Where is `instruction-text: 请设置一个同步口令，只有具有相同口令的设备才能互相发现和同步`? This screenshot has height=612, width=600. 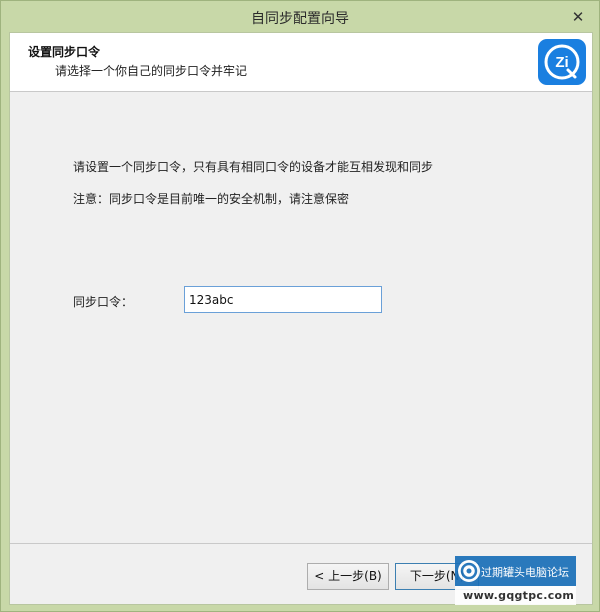 instruction-text: 请设置一个同步口令，只有具有相同口令的设备才能互相发现和同步 is located at coordinates (253, 167).